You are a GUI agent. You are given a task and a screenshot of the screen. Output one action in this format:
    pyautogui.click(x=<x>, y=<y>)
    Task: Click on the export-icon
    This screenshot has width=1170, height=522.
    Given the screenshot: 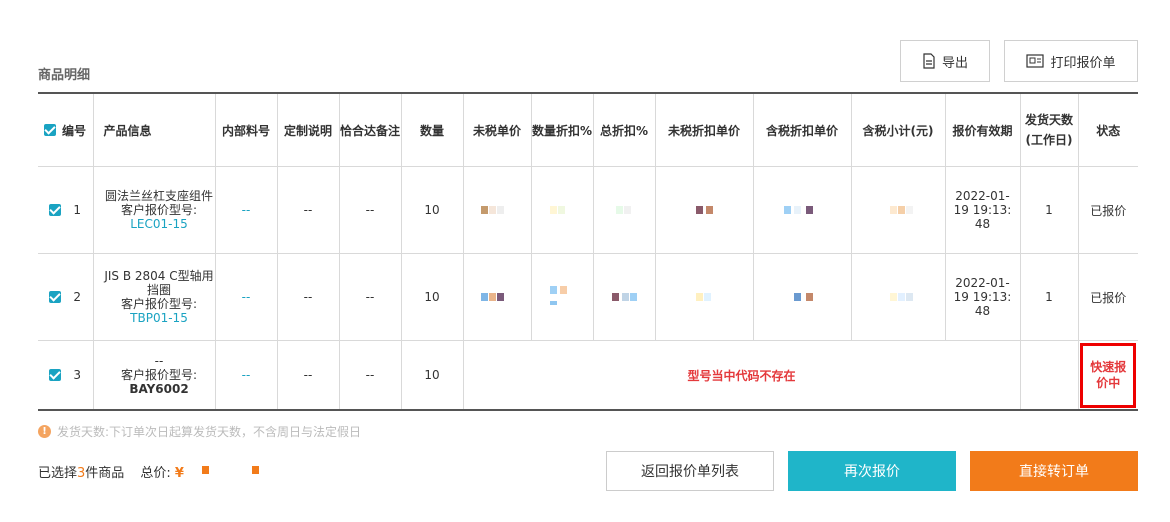 What is the action you would take?
    pyautogui.click(x=929, y=61)
    